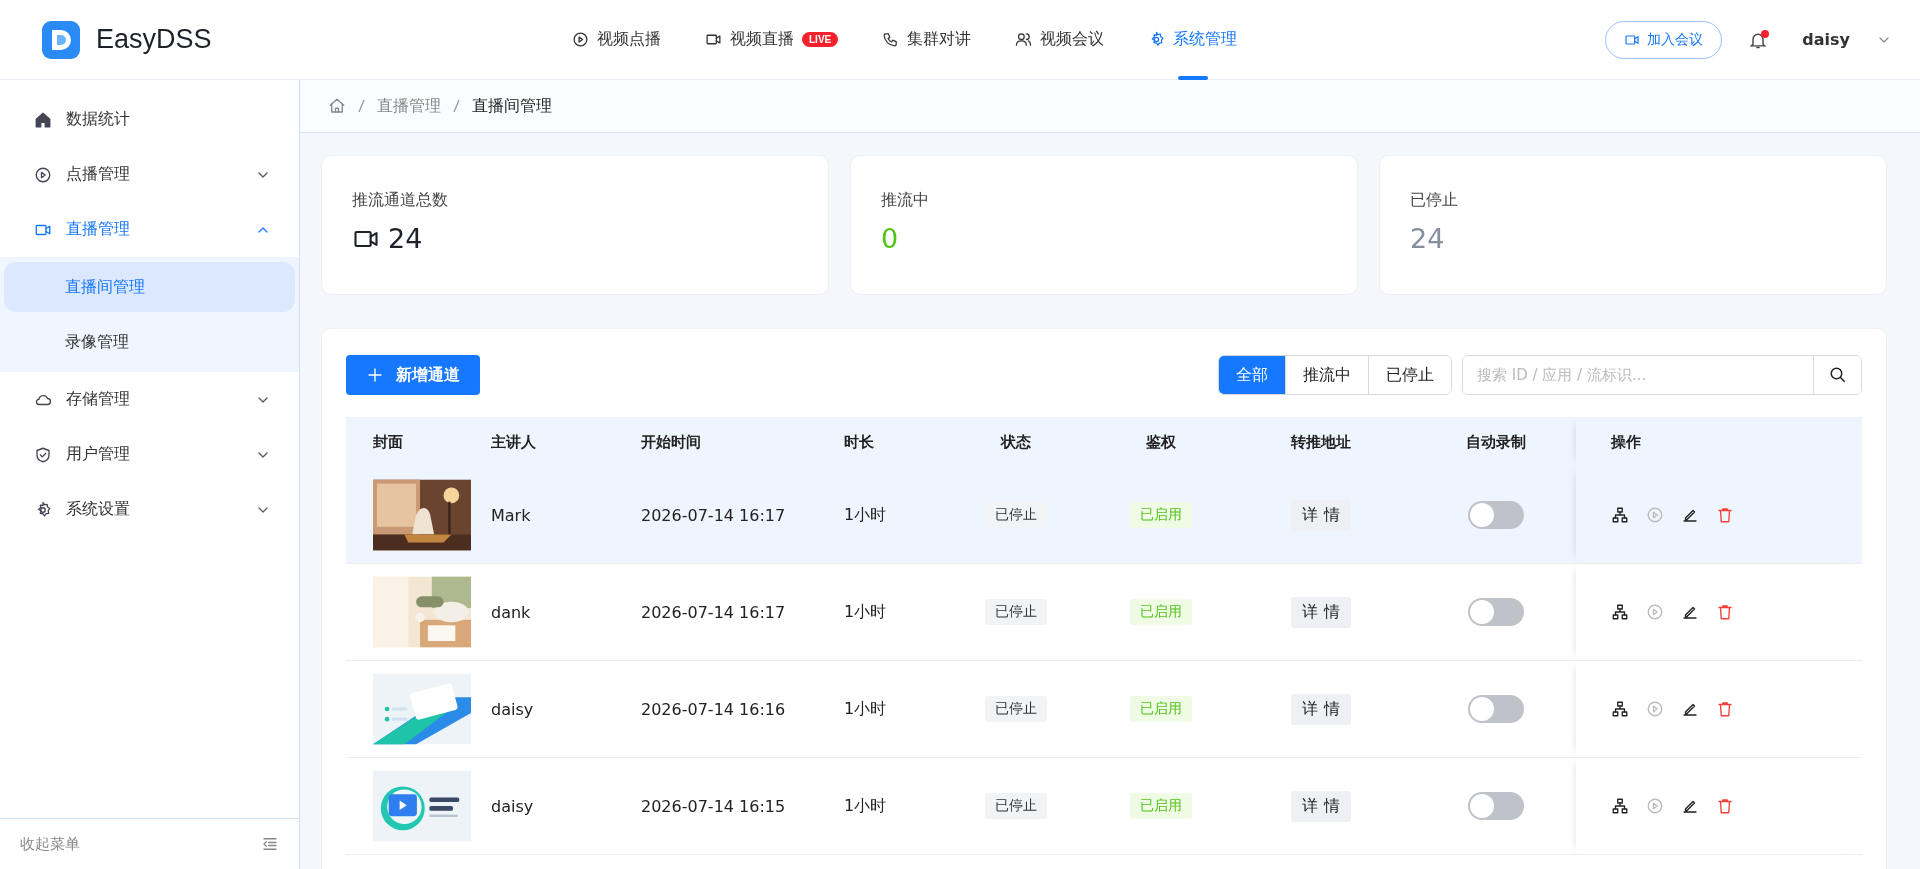  I want to click on nav-tab: 系统管理, so click(1193, 40).